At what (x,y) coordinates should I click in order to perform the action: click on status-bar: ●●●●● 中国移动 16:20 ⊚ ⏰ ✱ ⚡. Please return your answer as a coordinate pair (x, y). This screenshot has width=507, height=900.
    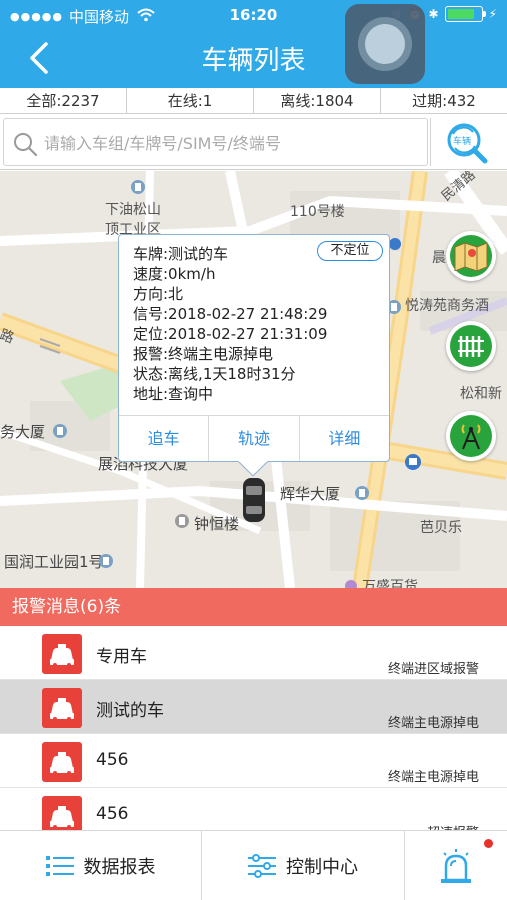
    Looking at the image, I should click on (253, 15).